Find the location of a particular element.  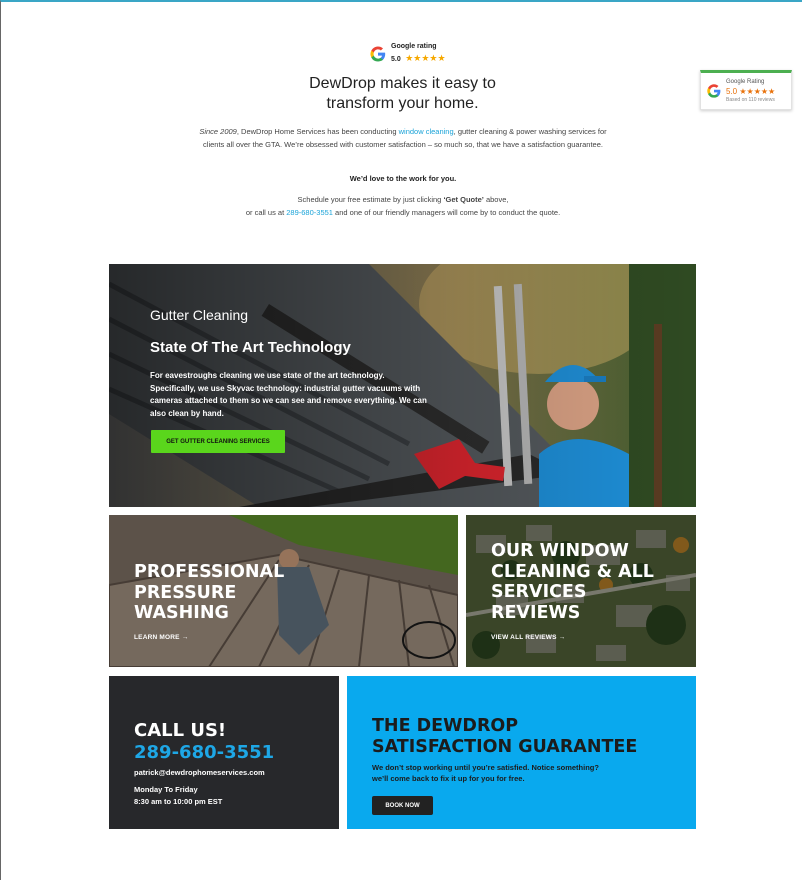

pressure-washing-title: PROFESSIONAL PRESSURE WASHING is located at coordinates (209, 593).